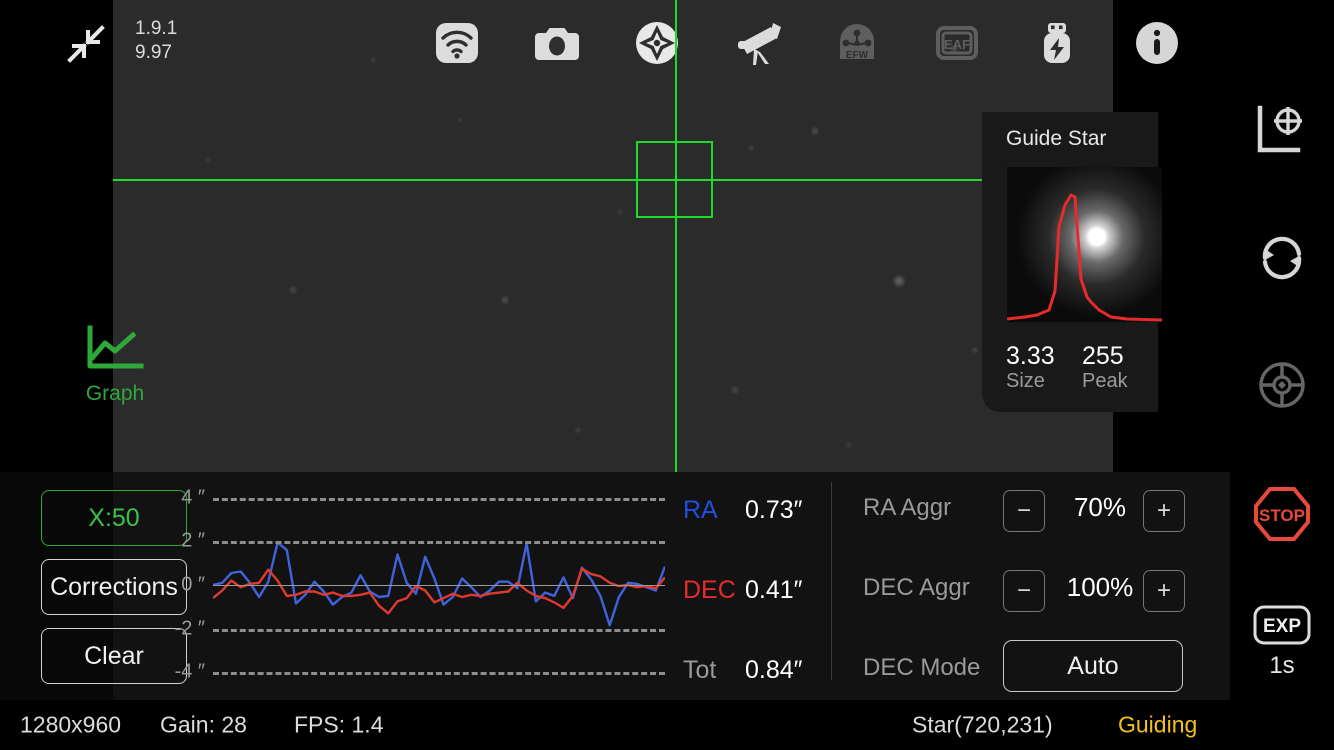 The width and height of the screenshot is (1334, 750). What do you see at coordinates (916, 587) in the screenshot?
I see `dec-aggr-label: DEC Aggr` at bounding box center [916, 587].